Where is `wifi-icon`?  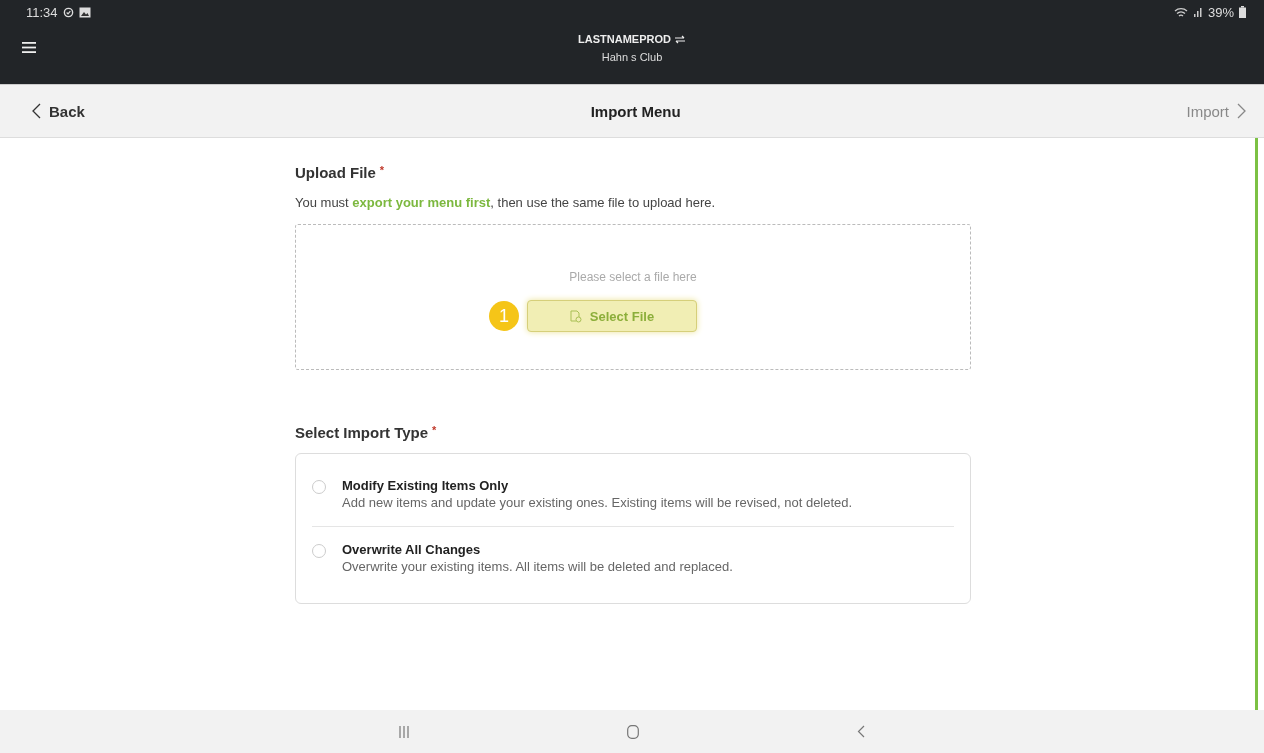
wifi-icon is located at coordinates (1180, 12).